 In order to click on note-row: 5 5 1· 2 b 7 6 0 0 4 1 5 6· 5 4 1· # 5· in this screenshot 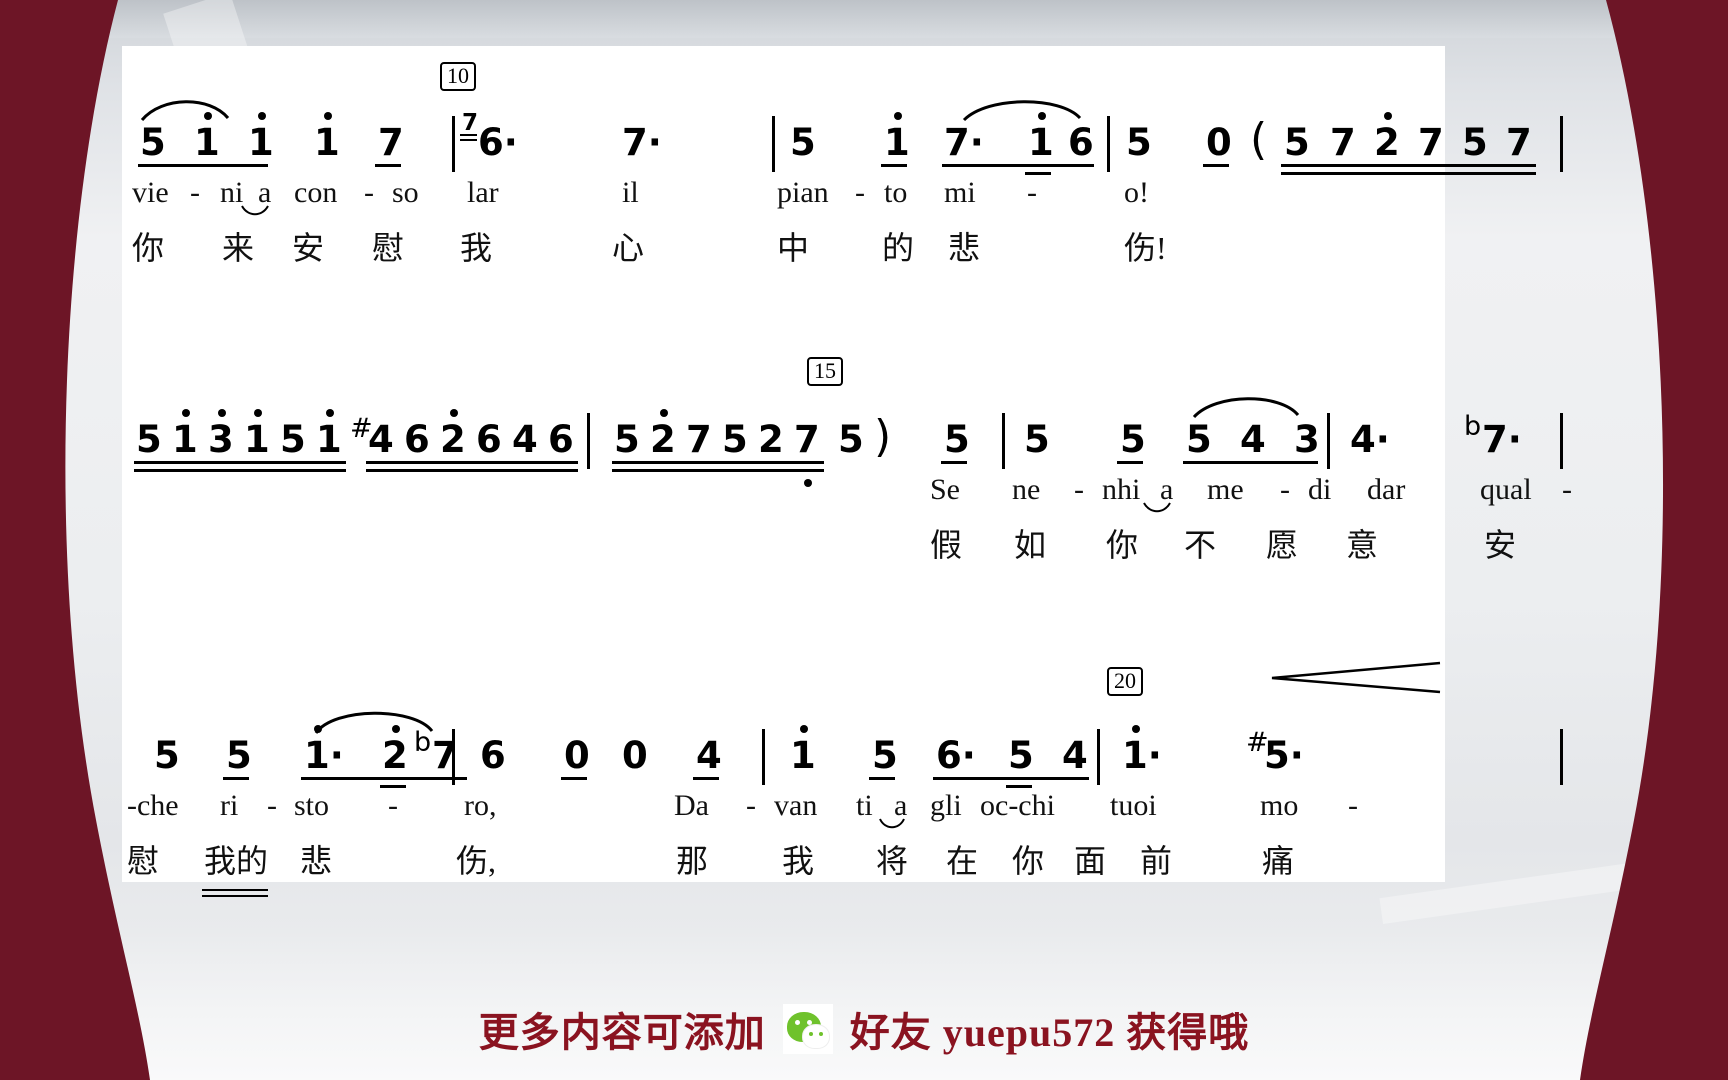, I will do `click(842, 750)`.